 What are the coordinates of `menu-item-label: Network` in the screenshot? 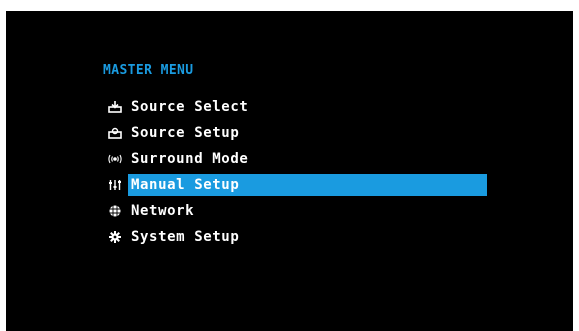 It's located at (163, 211).